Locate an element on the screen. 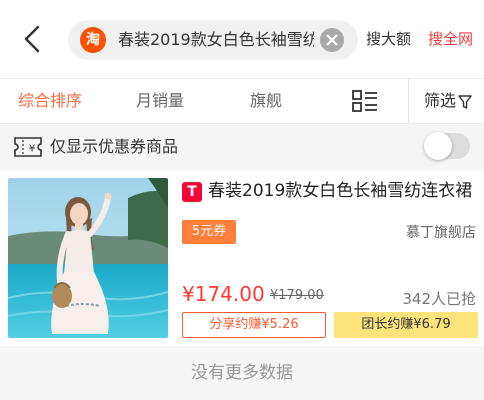 The image size is (484, 400). search-all-network-button: 搜全网 is located at coordinates (450, 38).